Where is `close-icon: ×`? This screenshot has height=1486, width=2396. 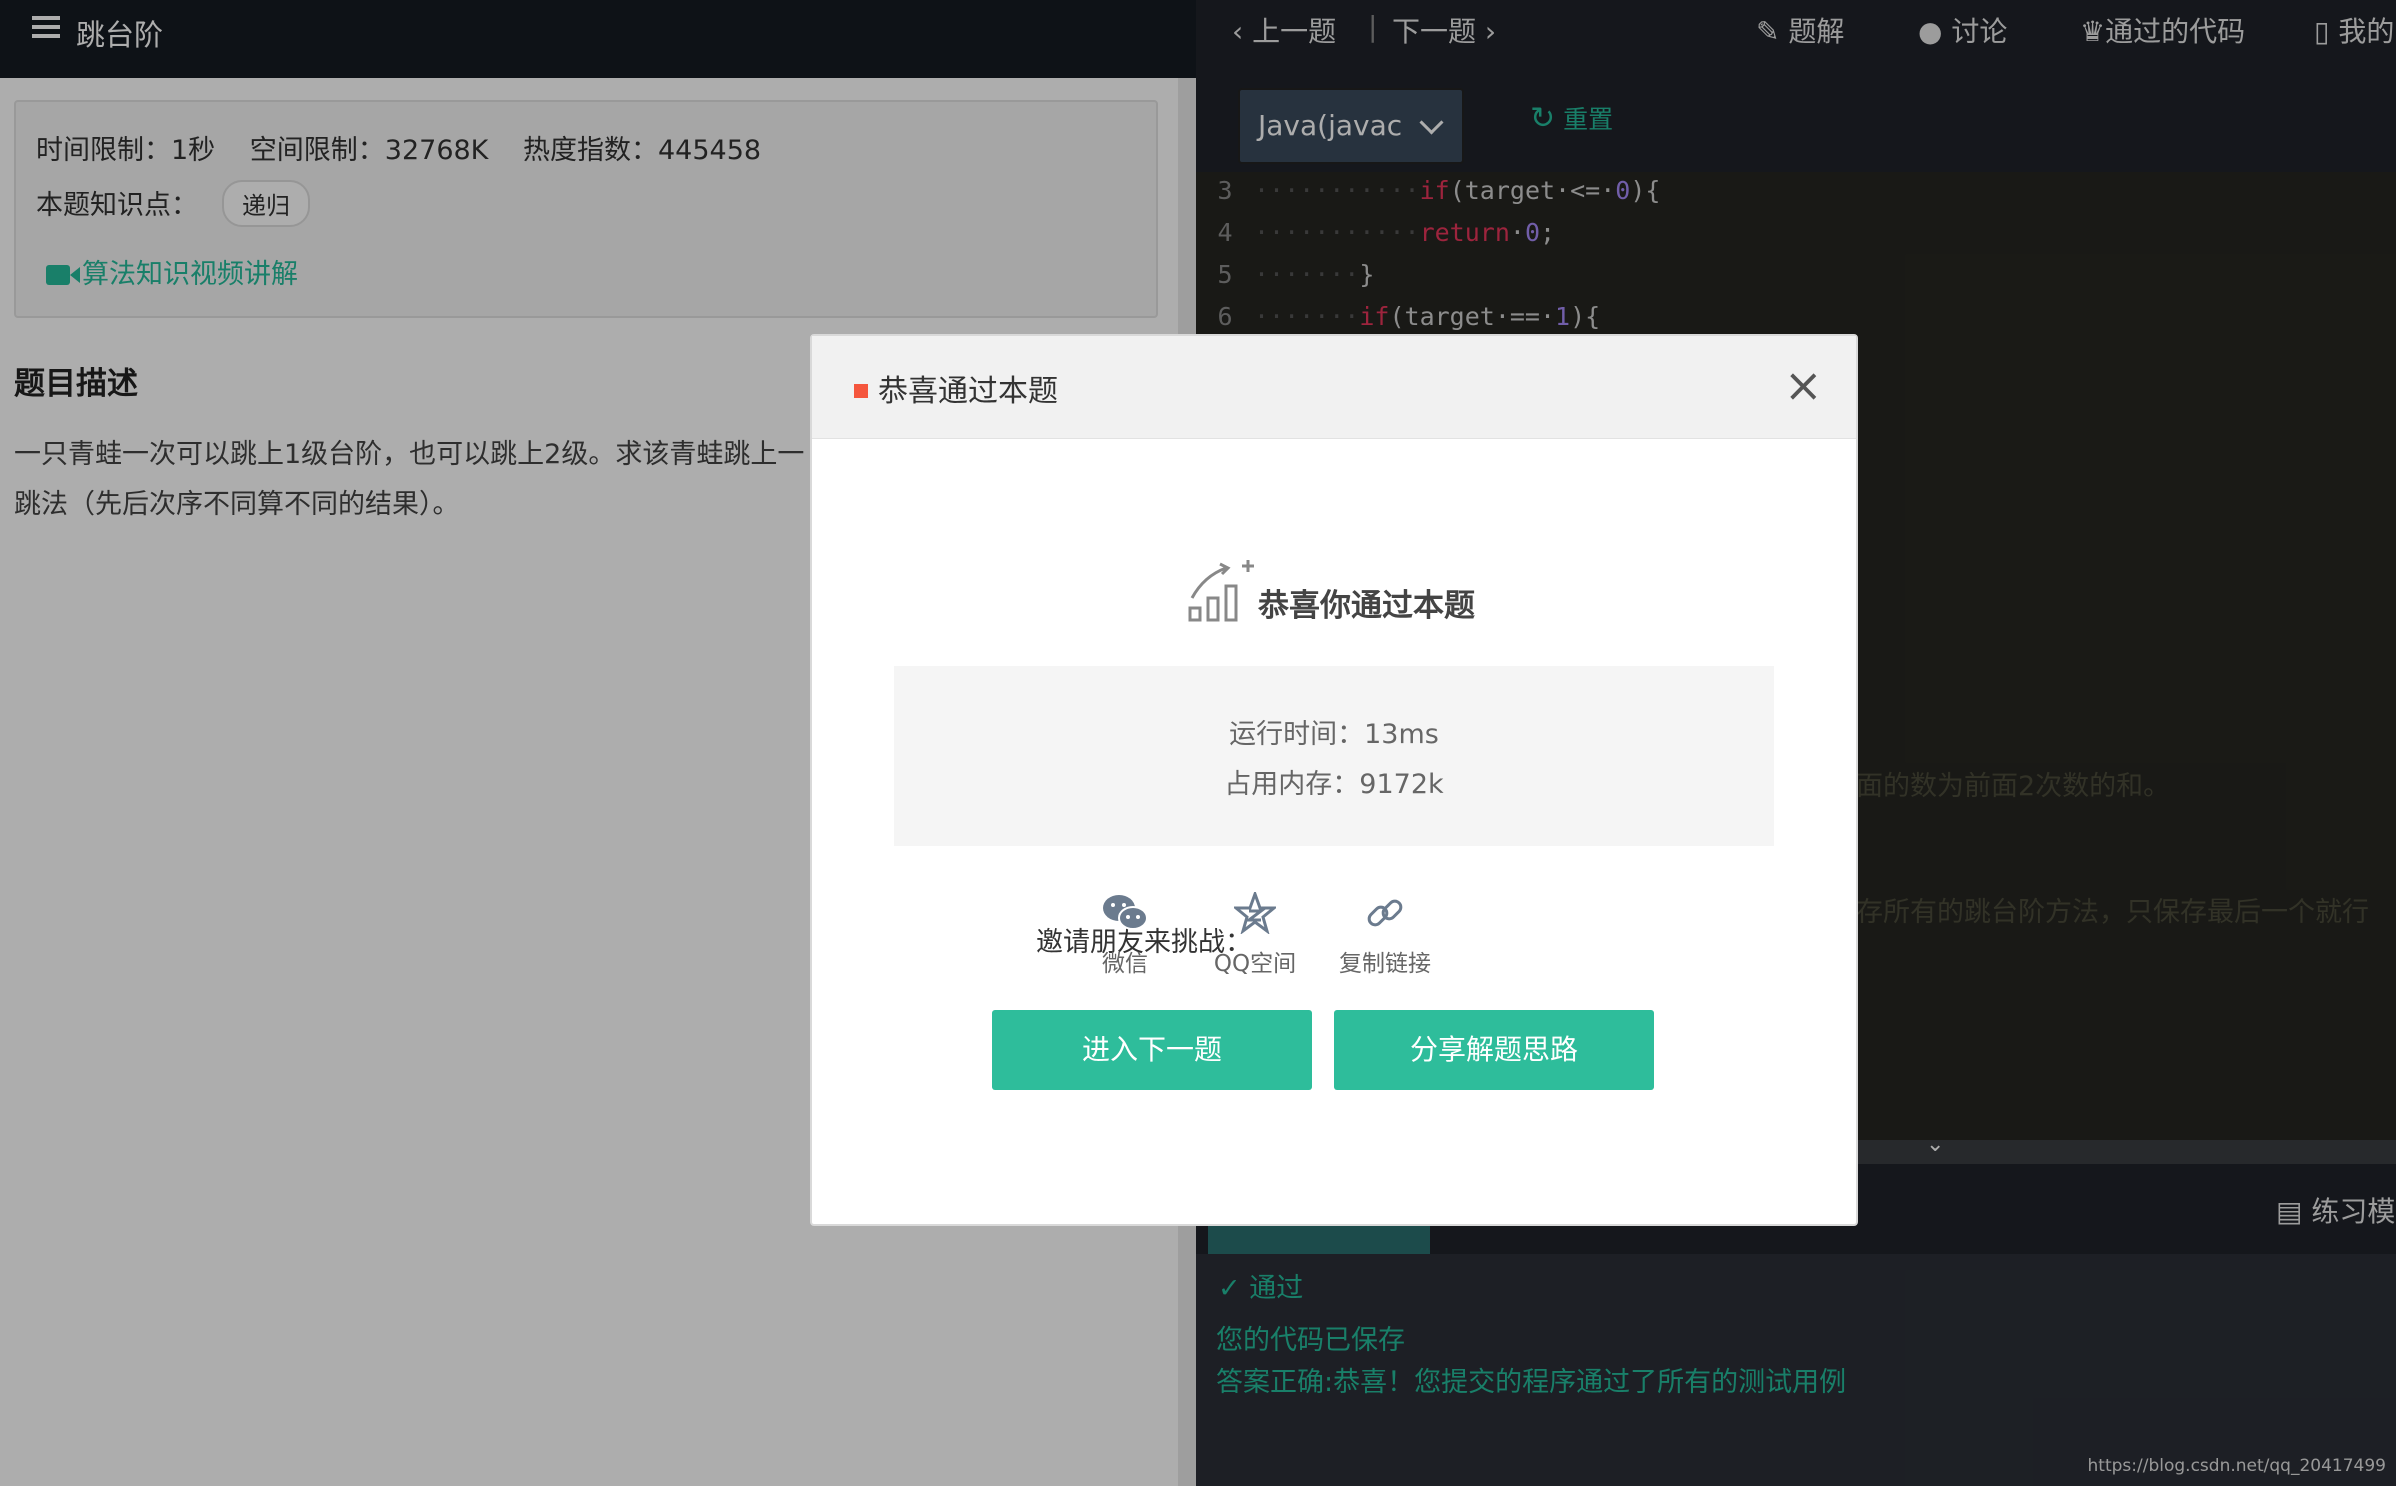 close-icon: × is located at coordinates (1803, 385).